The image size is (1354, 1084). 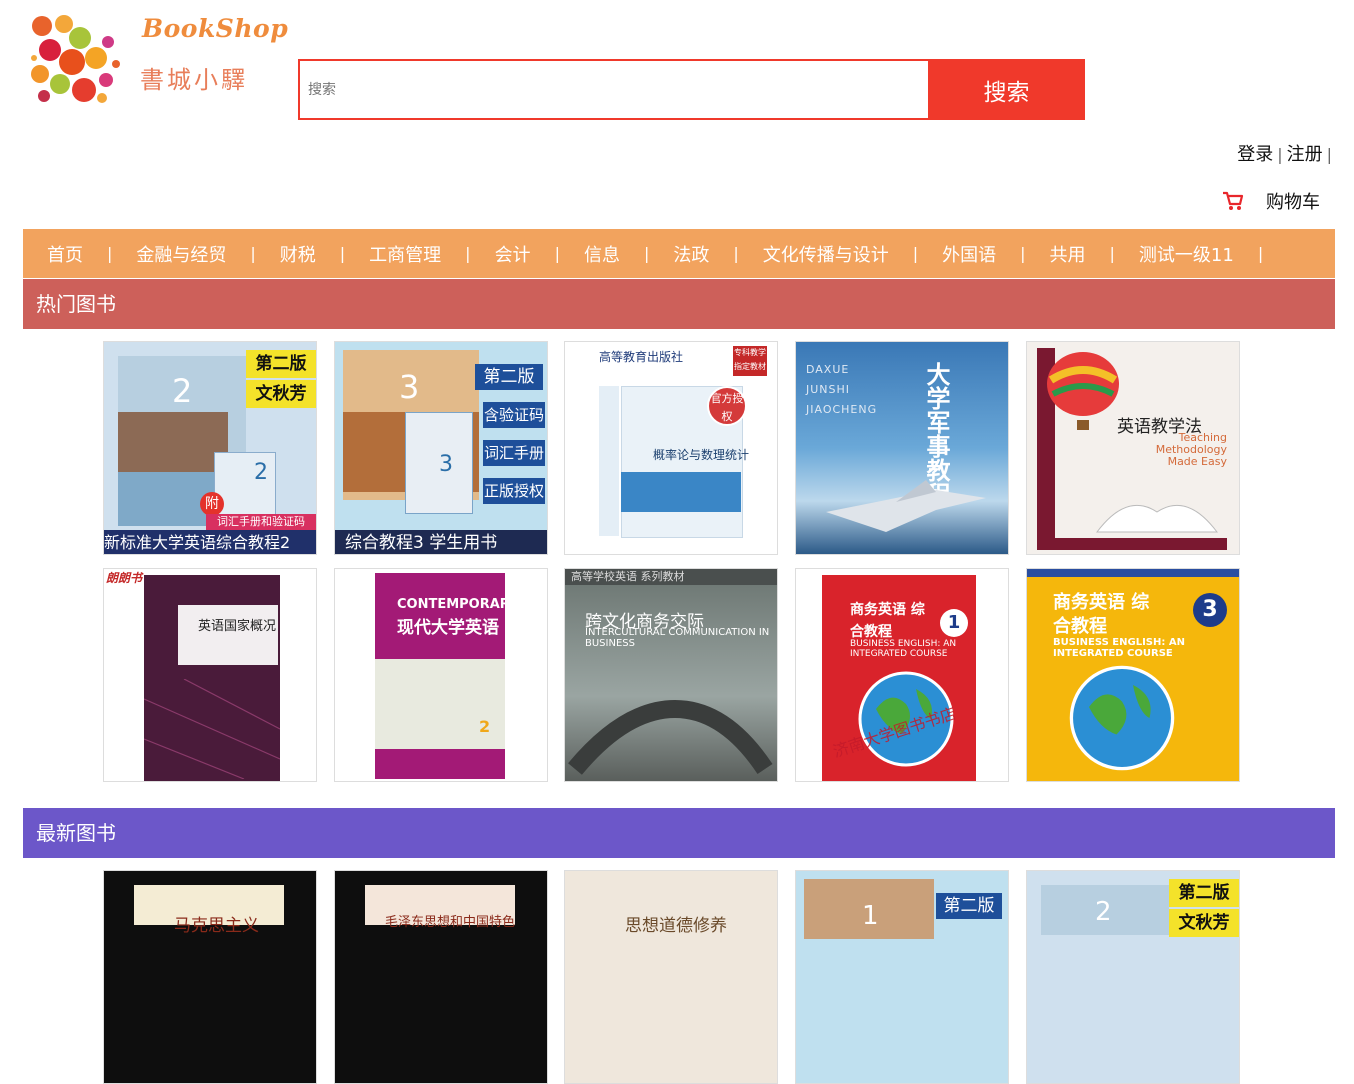 What do you see at coordinates (1286, 153) in the screenshot?
I see `user-links: 登录 | 注册 |` at bounding box center [1286, 153].